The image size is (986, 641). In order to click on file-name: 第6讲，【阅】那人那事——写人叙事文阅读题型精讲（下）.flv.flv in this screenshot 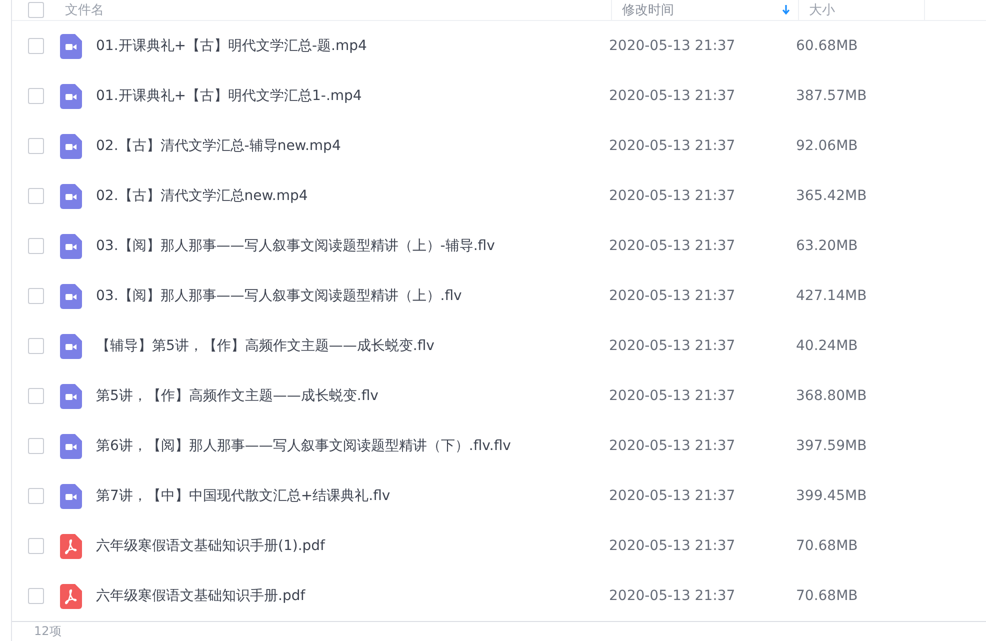, I will do `click(345, 446)`.